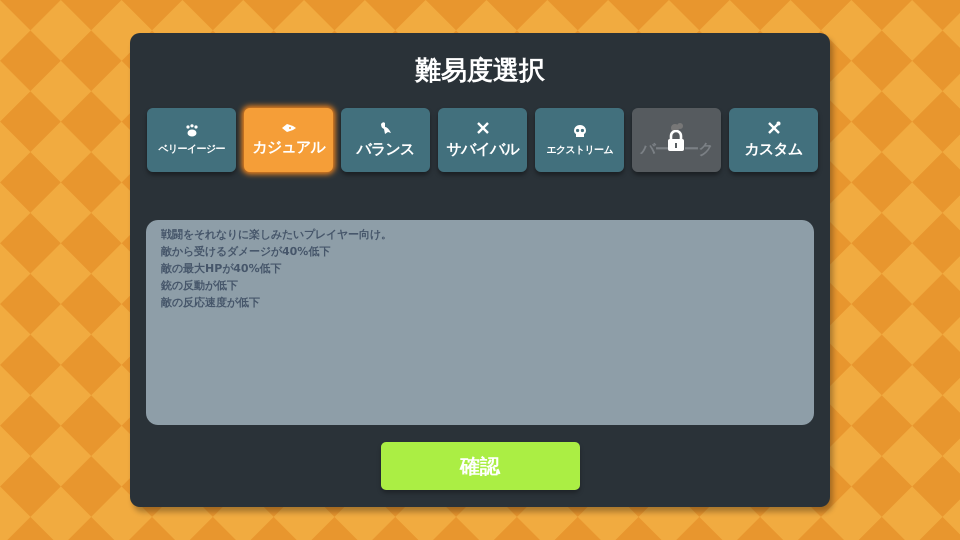 The width and height of the screenshot is (960, 540). What do you see at coordinates (222, 269) in the screenshot?
I see `description-line: 敵の最大HPが40%低下` at bounding box center [222, 269].